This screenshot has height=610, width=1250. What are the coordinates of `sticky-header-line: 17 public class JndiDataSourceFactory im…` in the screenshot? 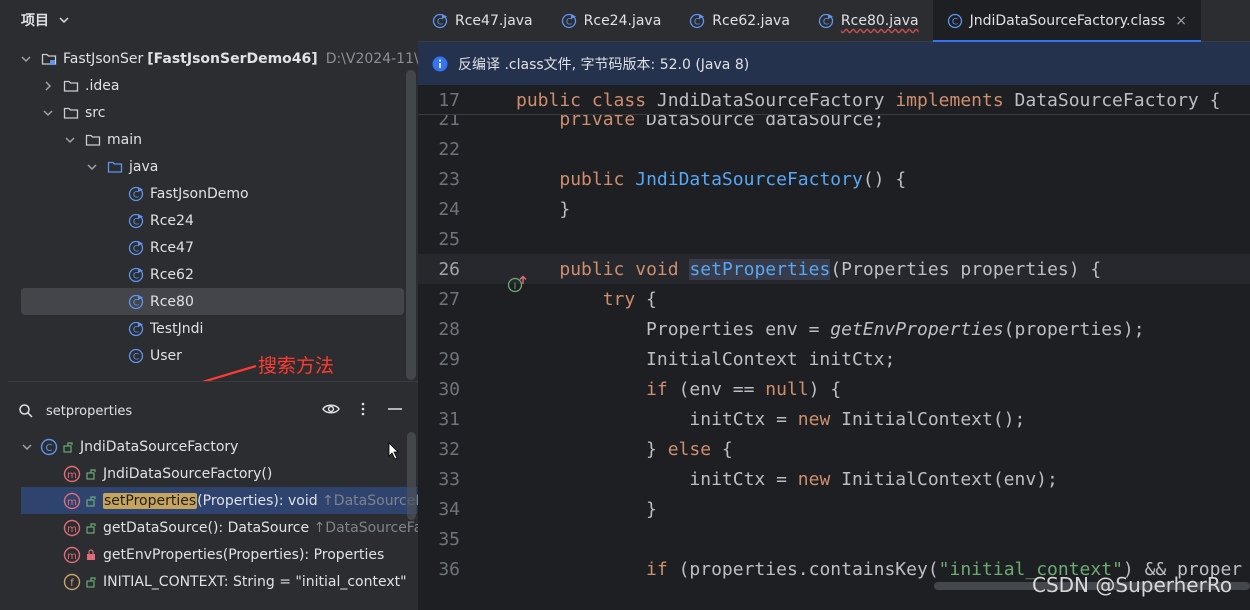 It's located at (834, 100).